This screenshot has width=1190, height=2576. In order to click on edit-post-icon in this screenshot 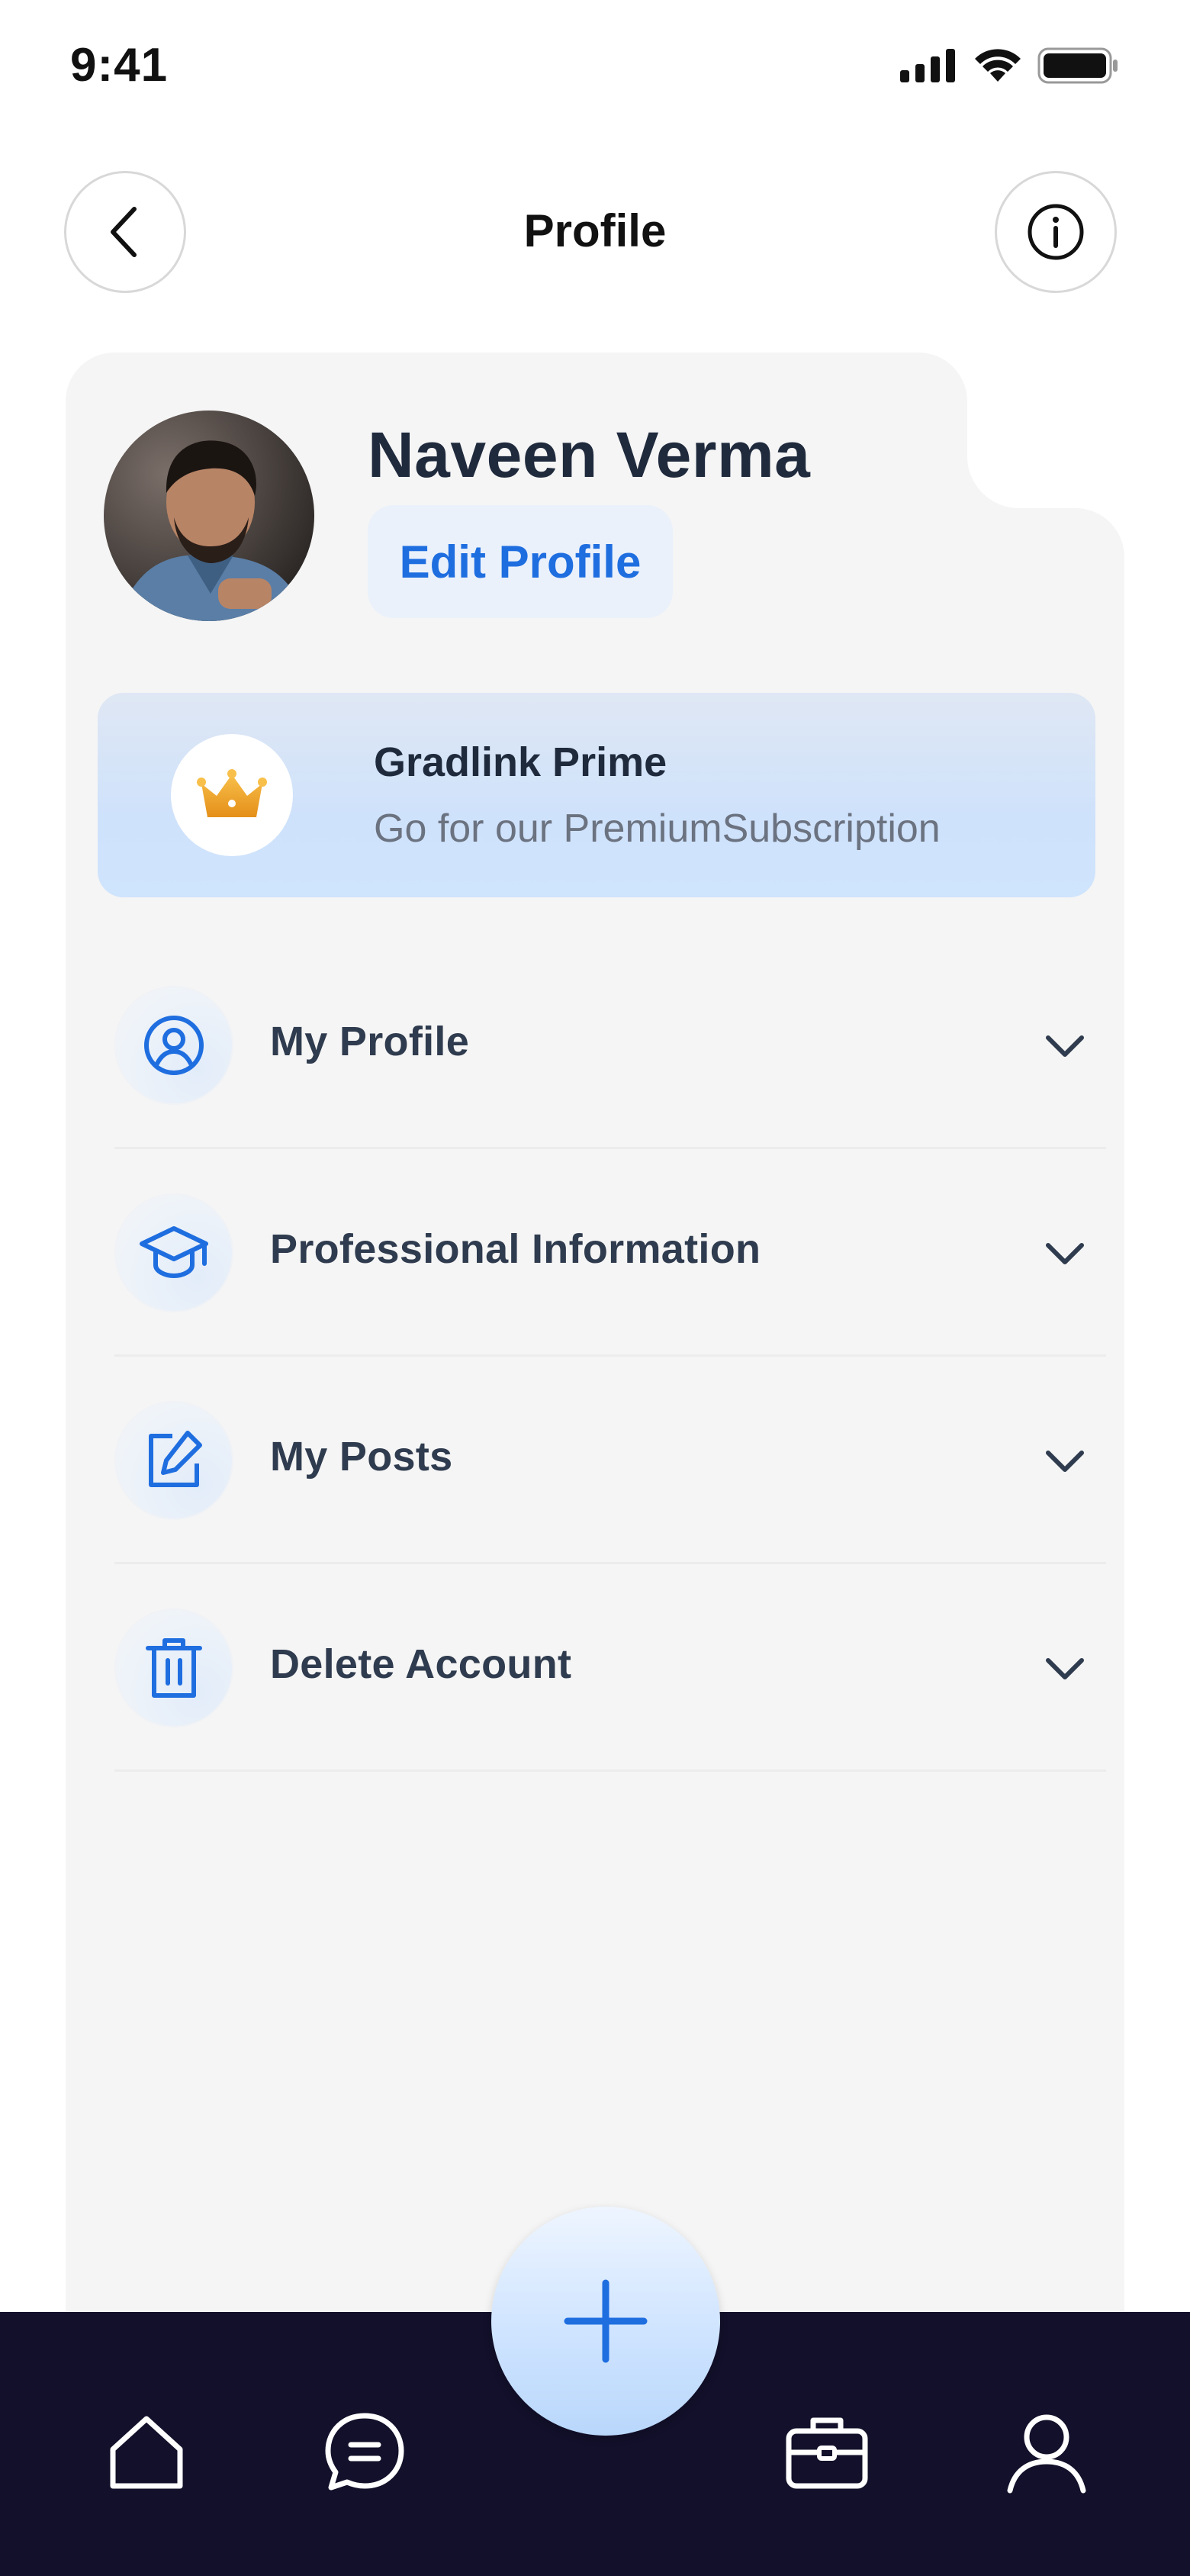, I will do `click(175, 1459)`.